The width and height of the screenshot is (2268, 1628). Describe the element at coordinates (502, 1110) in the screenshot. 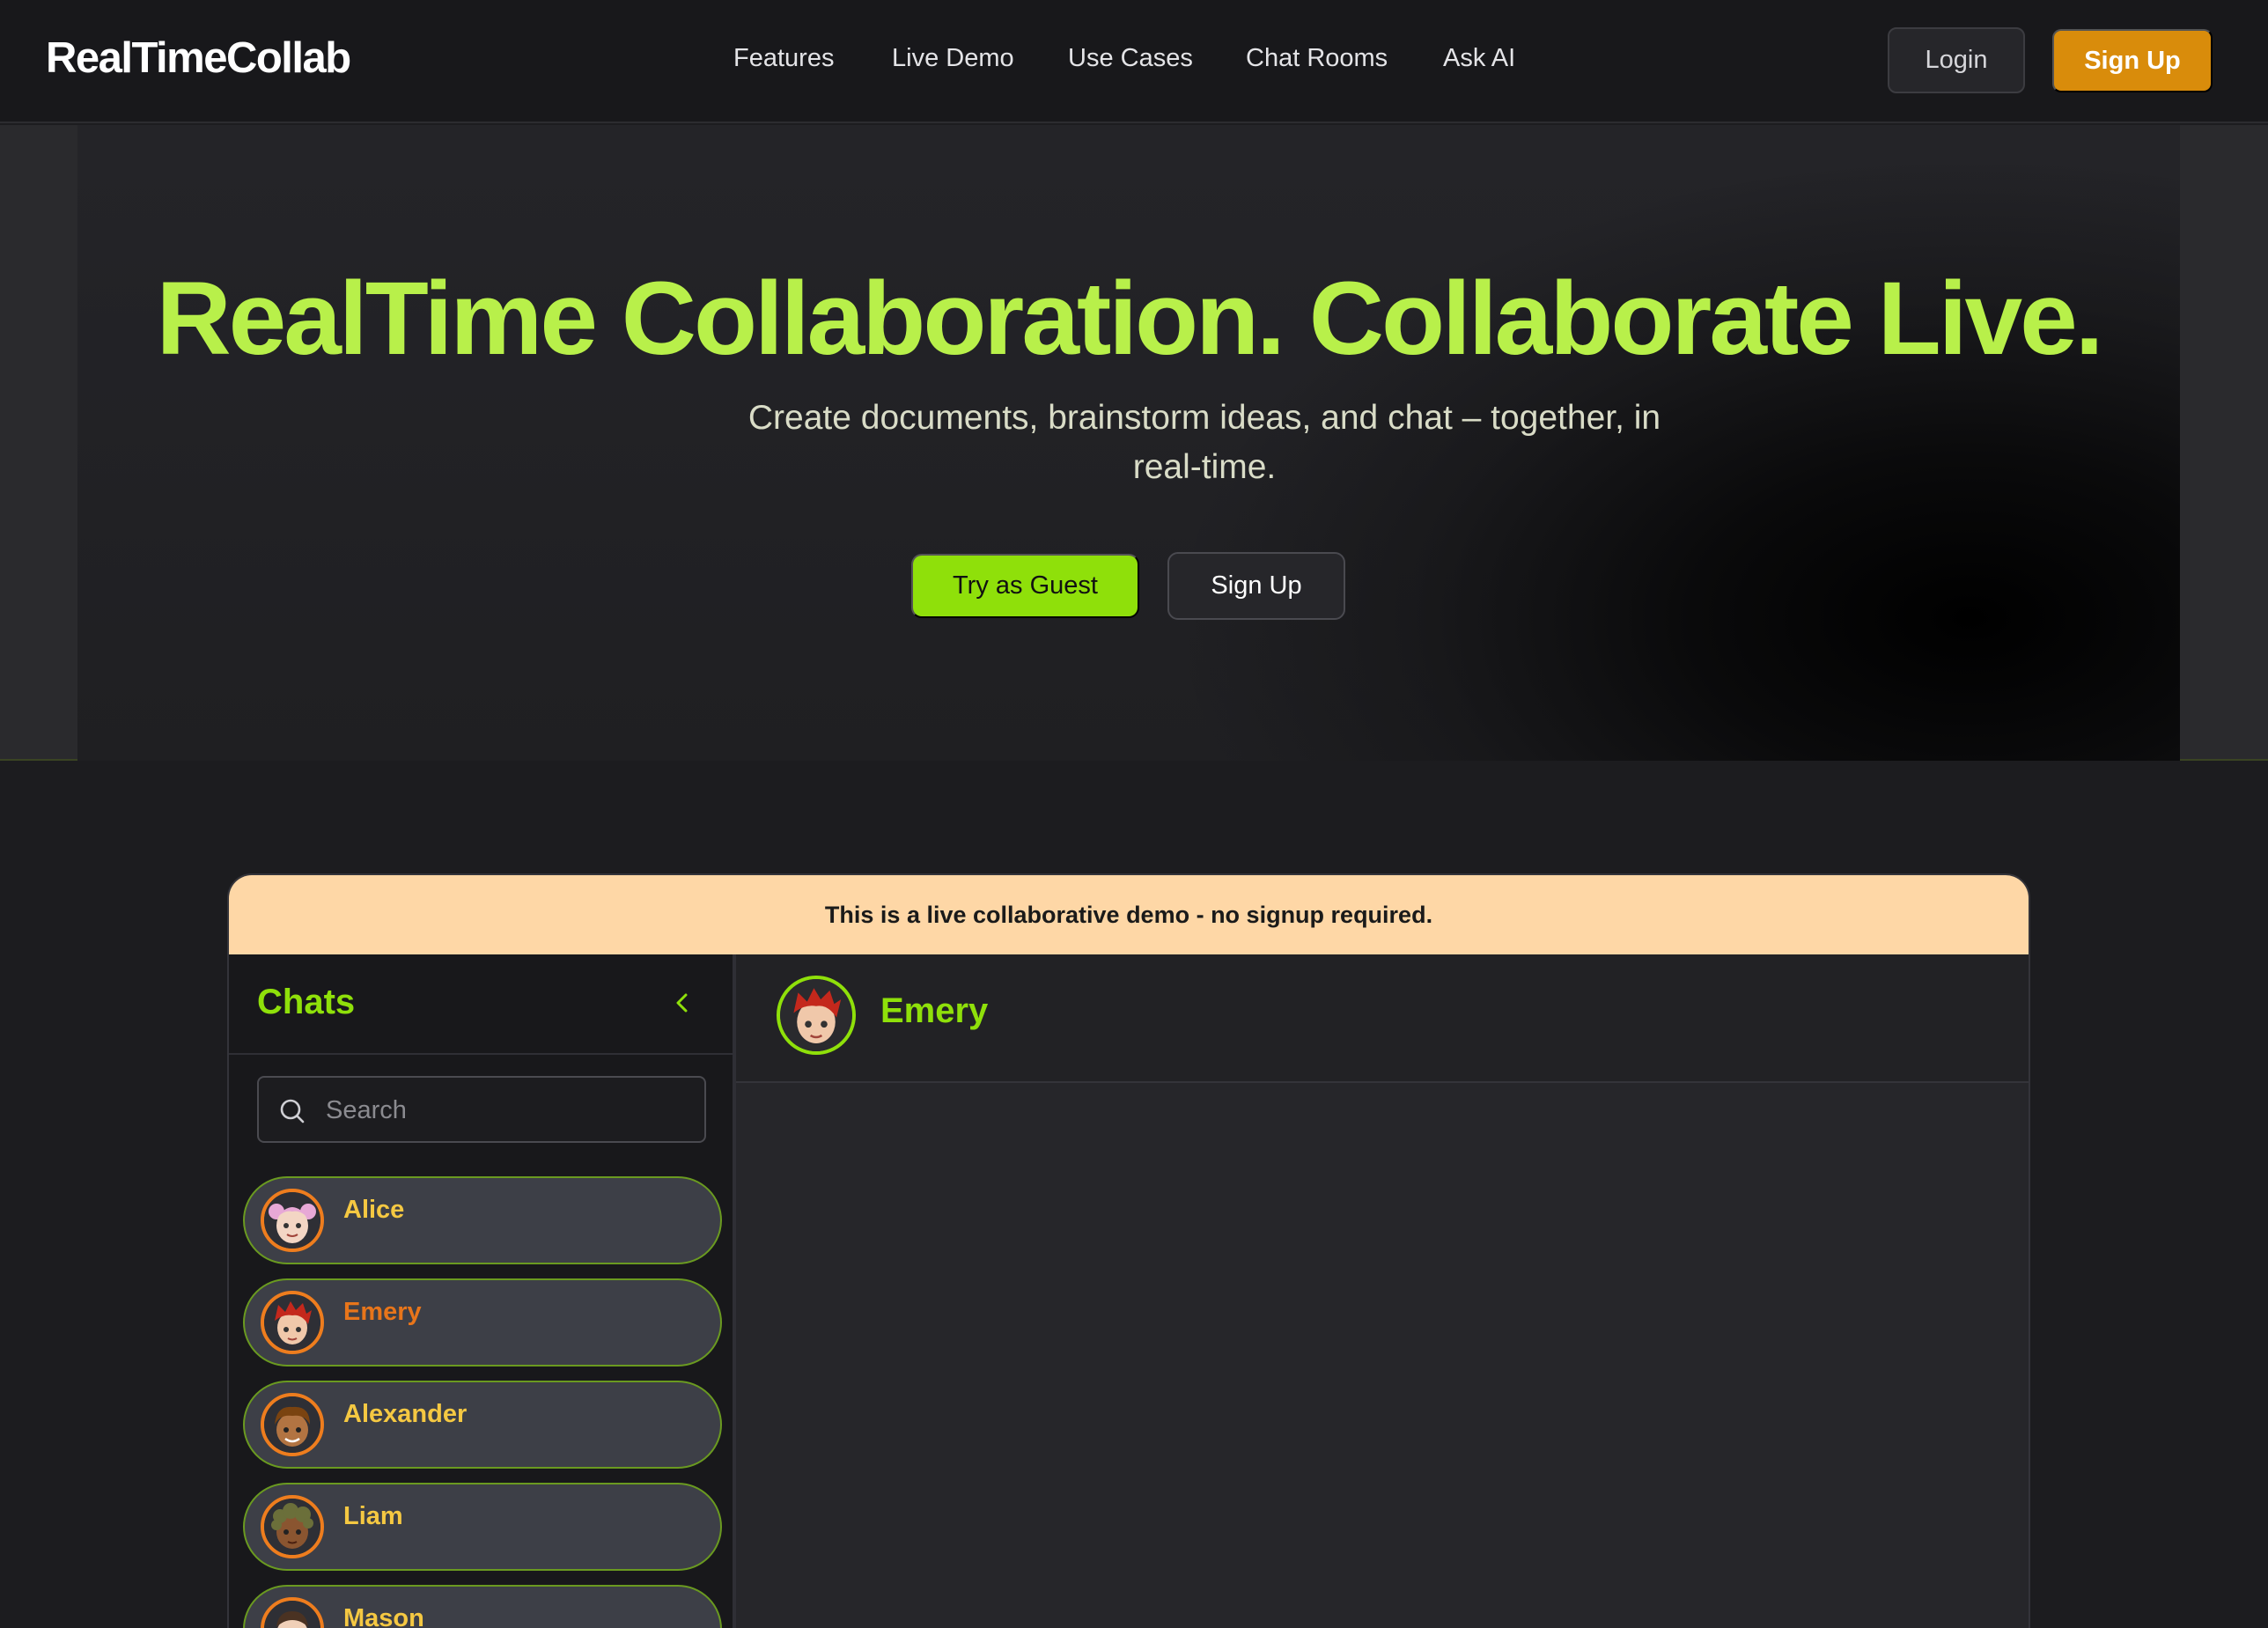

I see `search-input` at that location.